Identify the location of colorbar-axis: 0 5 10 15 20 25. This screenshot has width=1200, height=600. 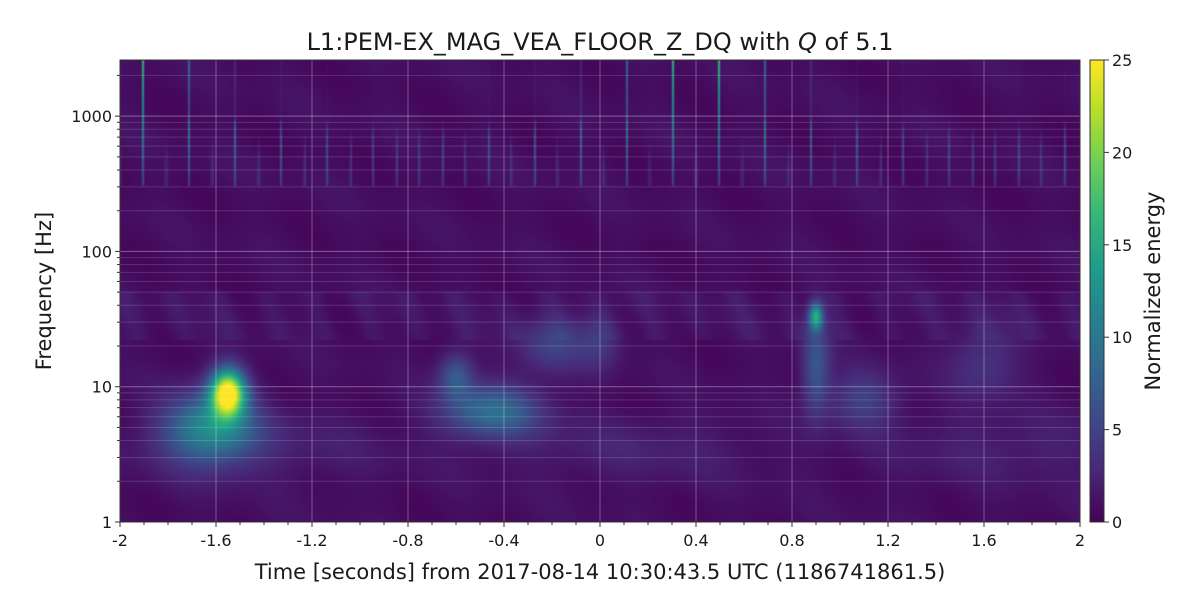
(1118, 291).